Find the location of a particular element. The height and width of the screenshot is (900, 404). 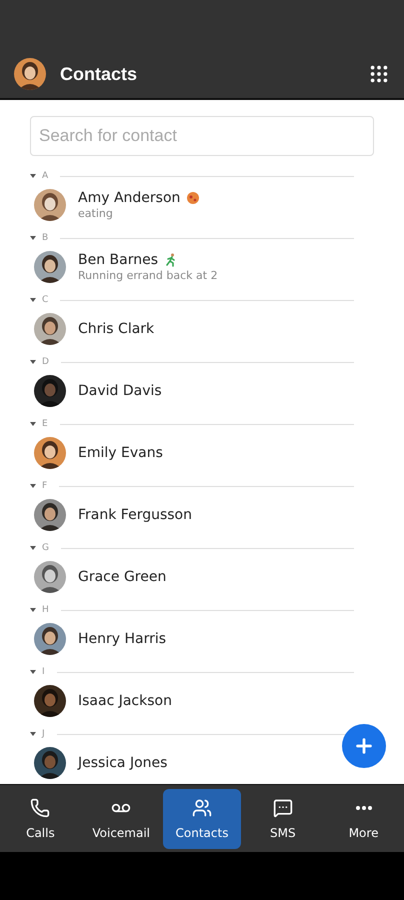

section-letter: D is located at coordinates (45, 362).